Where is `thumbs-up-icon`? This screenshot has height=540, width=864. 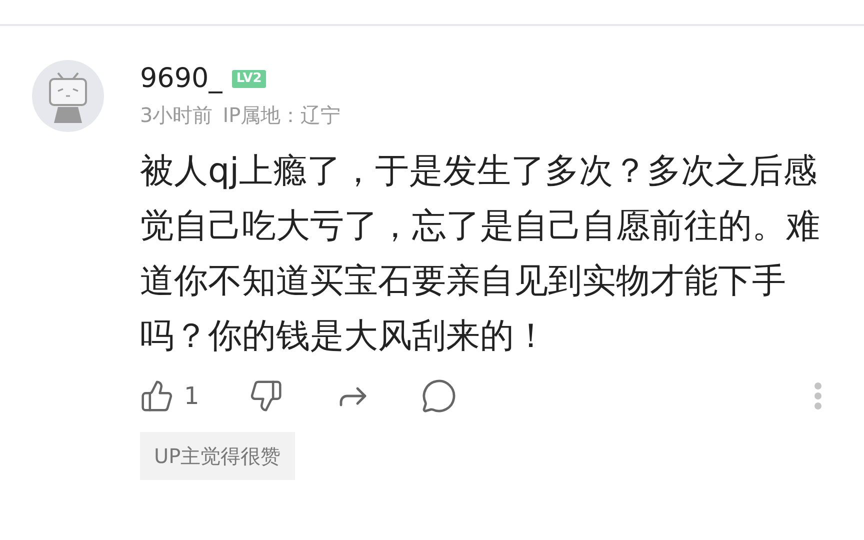
thumbs-up-icon is located at coordinates (157, 396).